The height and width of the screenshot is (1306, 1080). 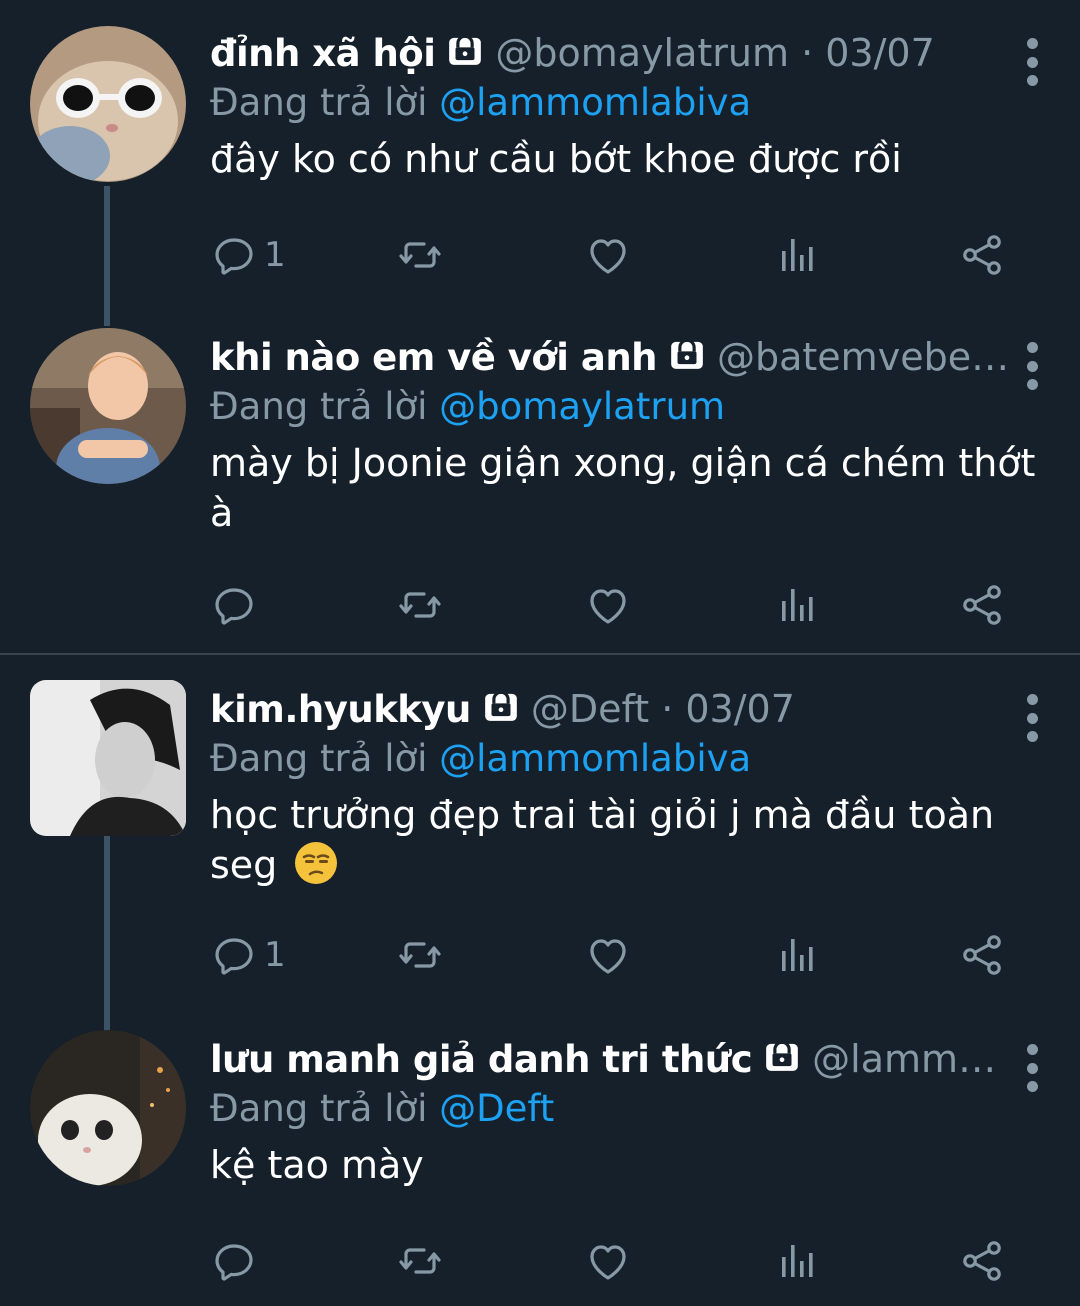 I want to click on reply-mention-link: @bomaylatrum, so click(x=582, y=406).